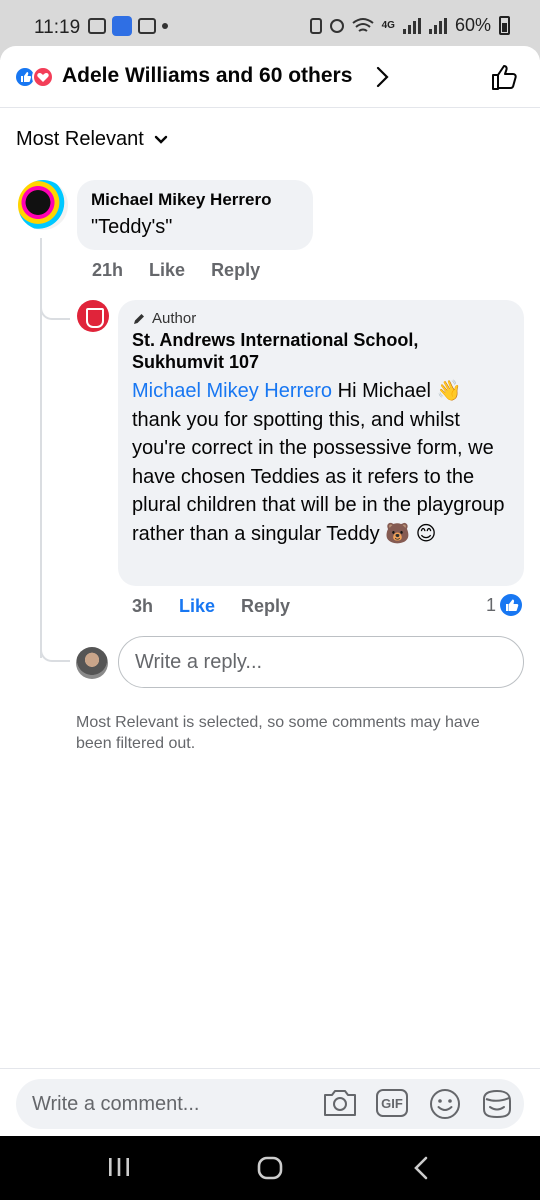 The width and height of the screenshot is (540, 1200). What do you see at coordinates (57, 27) in the screenshot?
I see `status-time: 11:19` at bounding box center [57, 27].